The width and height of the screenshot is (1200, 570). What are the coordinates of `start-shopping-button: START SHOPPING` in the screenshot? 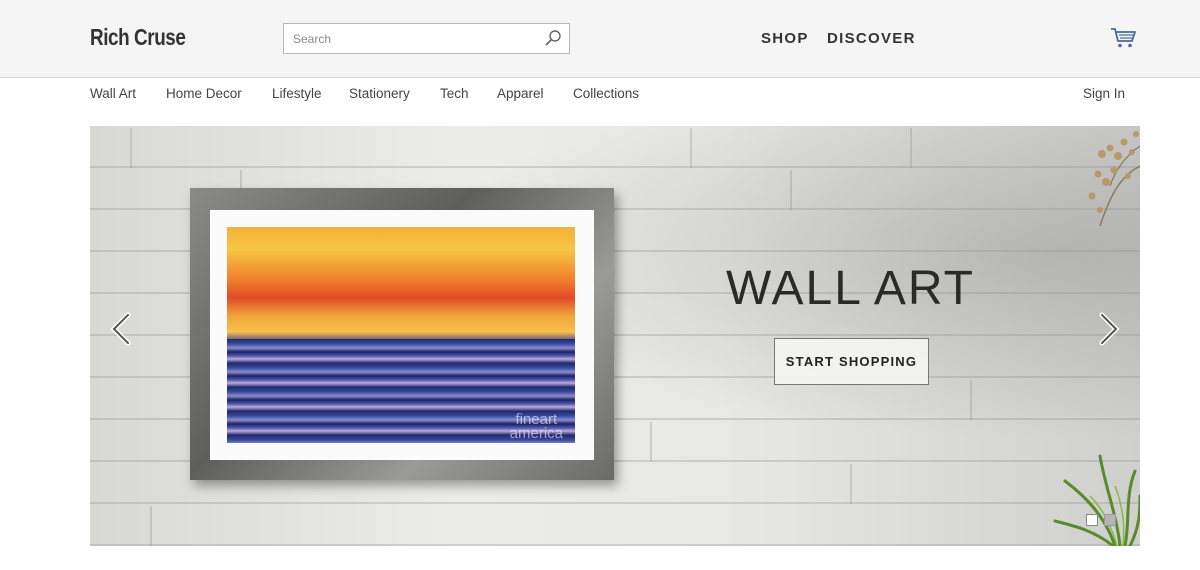 It's located at (851, 361).